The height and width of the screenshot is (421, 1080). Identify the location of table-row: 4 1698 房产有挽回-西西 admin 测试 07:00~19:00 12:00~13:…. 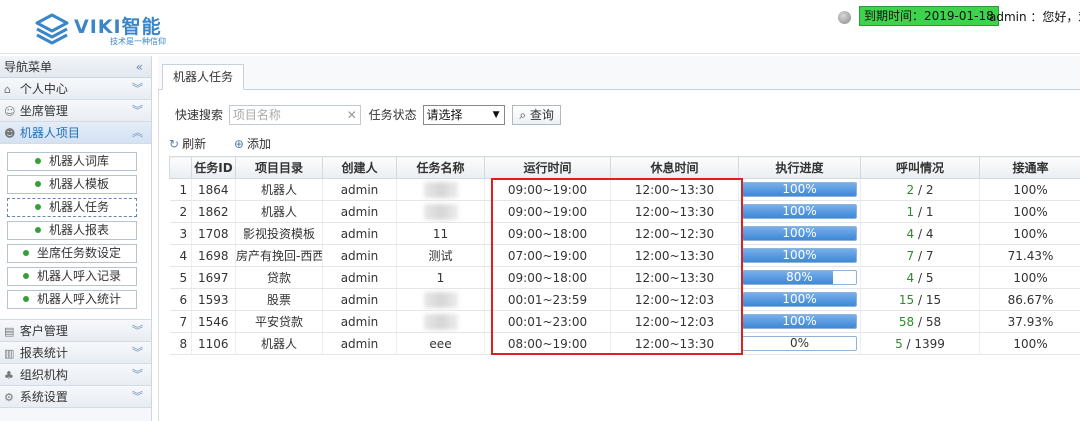
(624, 255).